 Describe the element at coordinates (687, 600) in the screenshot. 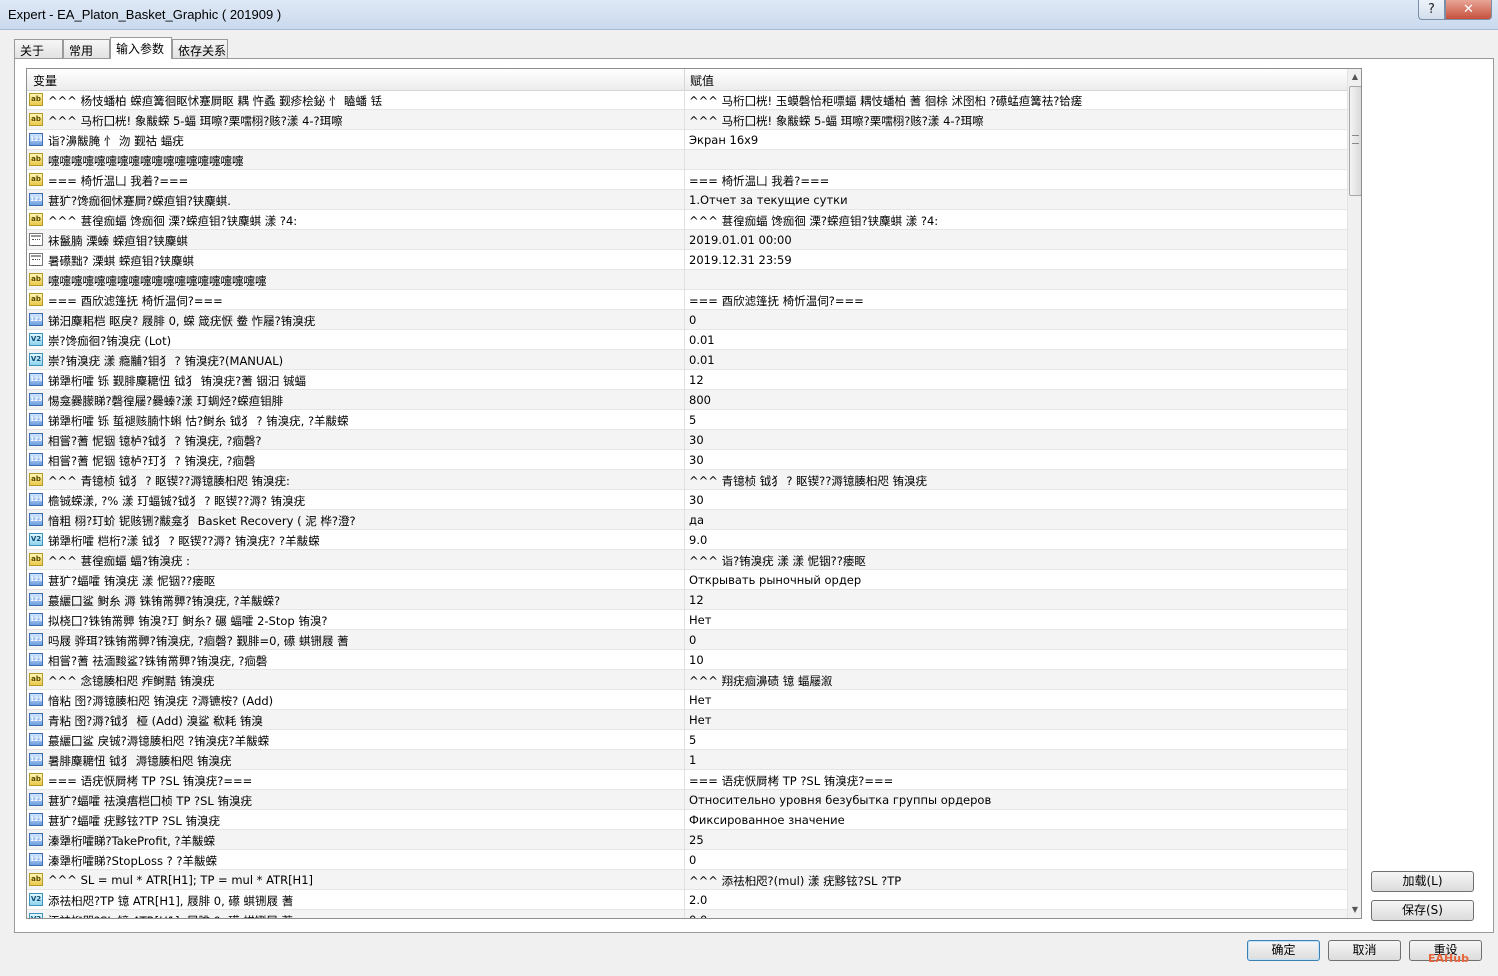

I see `parameter-row: 123 蕞纚囗鲨 鲥糸 溽 铢铕黹顨?铕溴疣, ?羊黻蝾? 12` at that location.